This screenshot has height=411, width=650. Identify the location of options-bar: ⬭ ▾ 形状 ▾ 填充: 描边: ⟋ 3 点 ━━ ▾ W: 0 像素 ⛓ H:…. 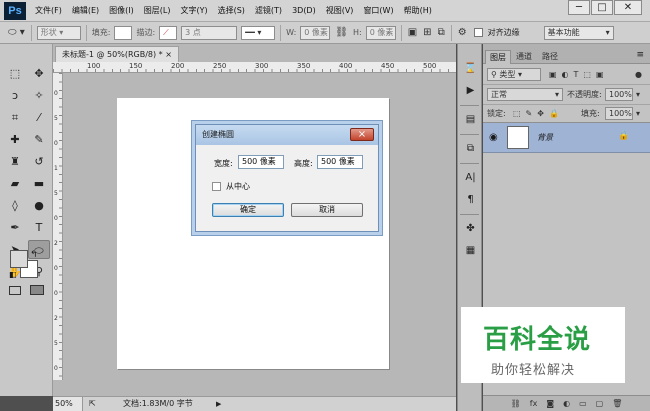
(325, 33).